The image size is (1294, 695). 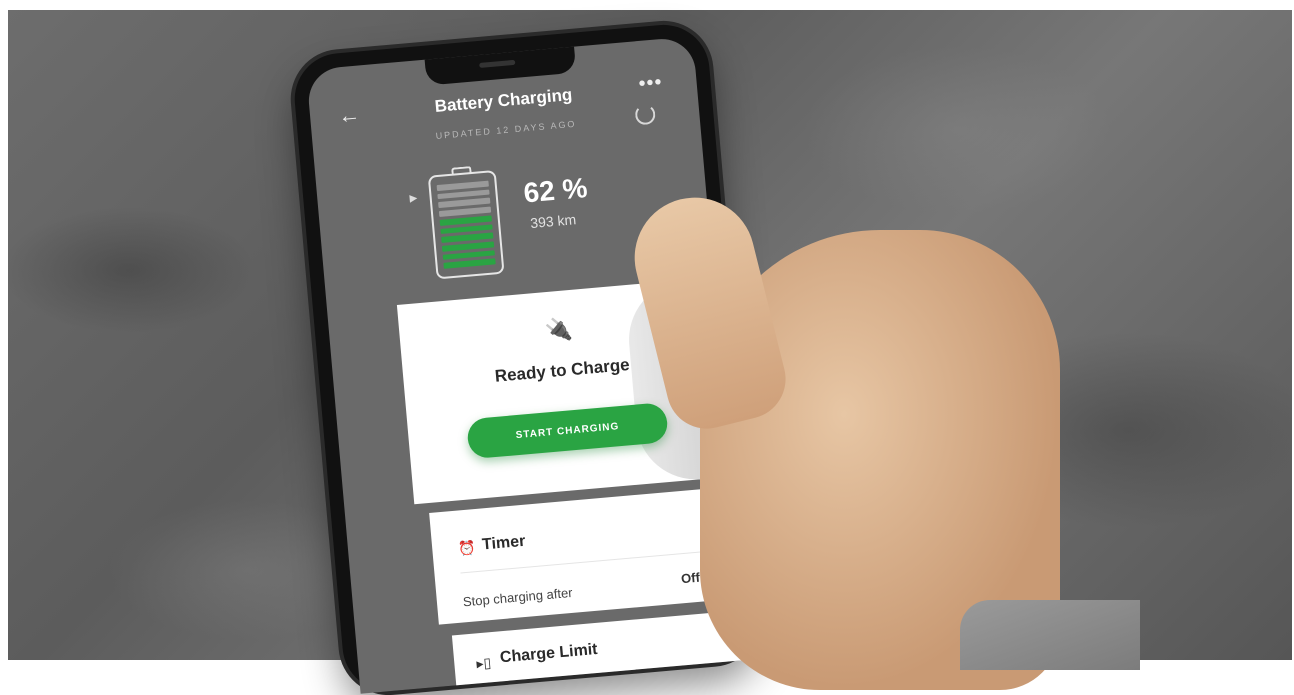 What do you see at coordinates (558, 329) in the screenshot?
I see `plug-icon: 🔌` at bounding box center [558, 329].